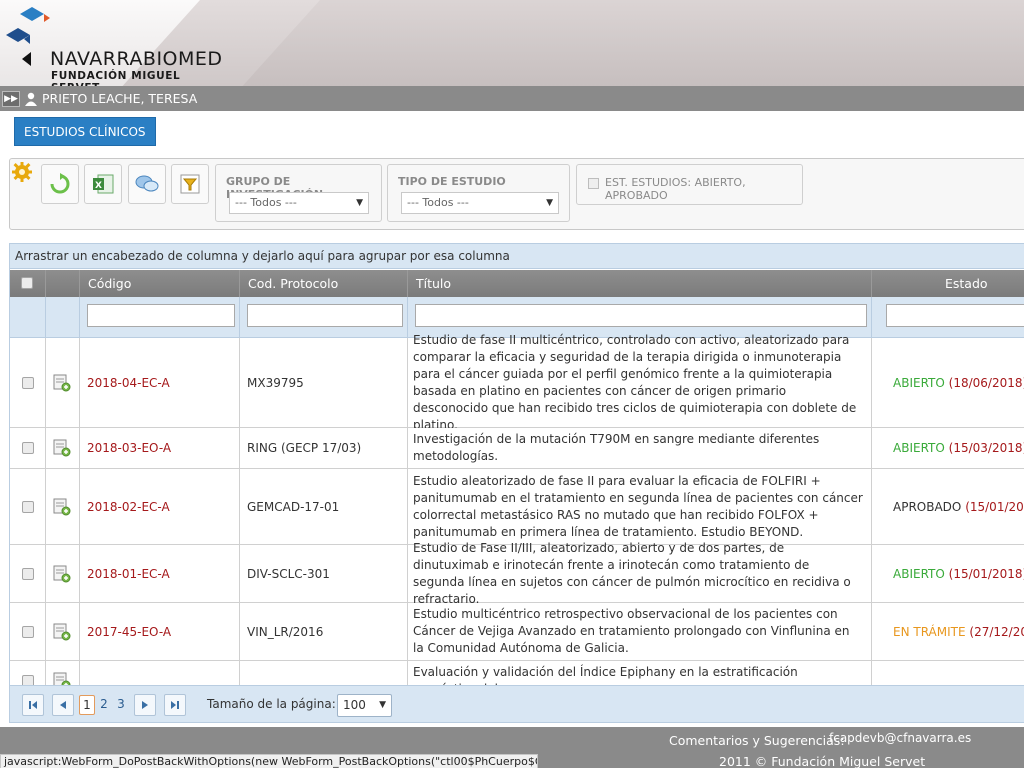 The image size is (1024, 768). I want to click on first-page-button, so click(33, 705).